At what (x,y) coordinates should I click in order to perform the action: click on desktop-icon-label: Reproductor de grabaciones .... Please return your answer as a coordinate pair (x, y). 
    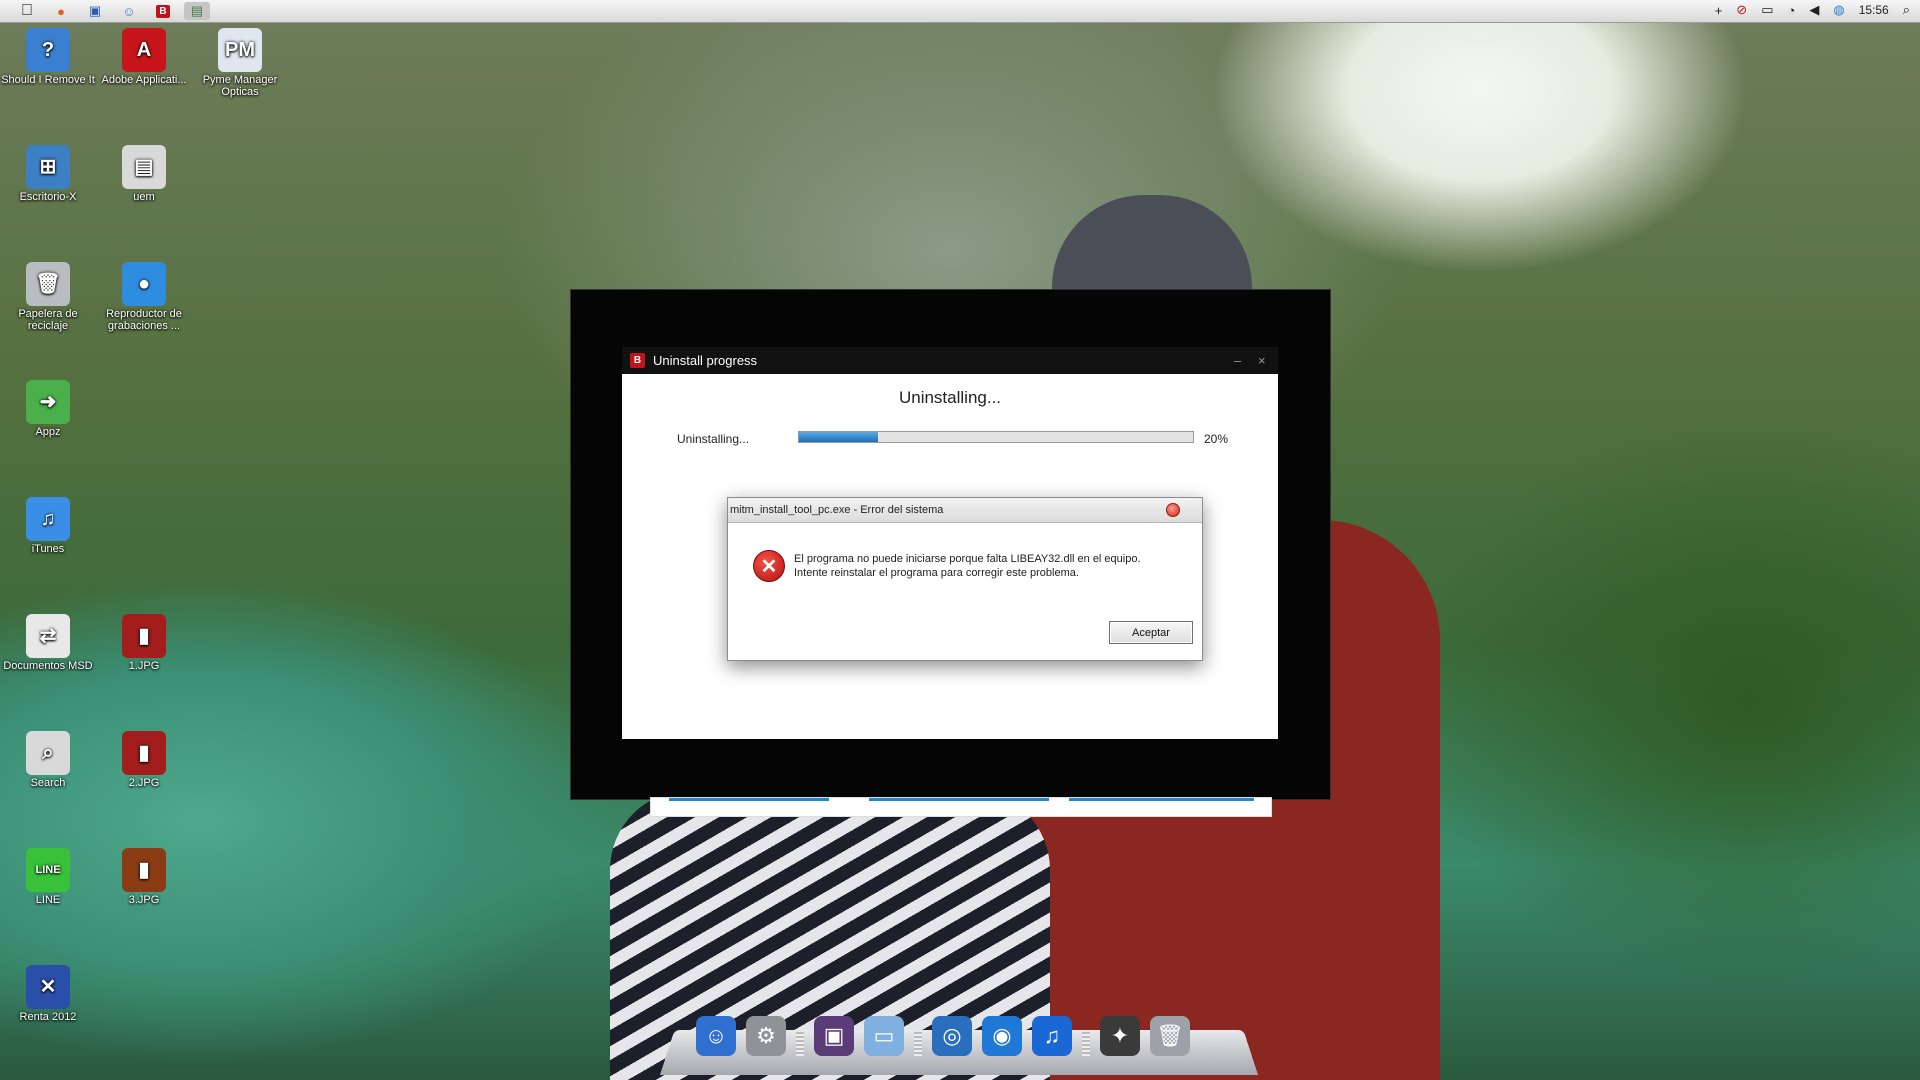
    Looking at the image, I should click on (144, 320).